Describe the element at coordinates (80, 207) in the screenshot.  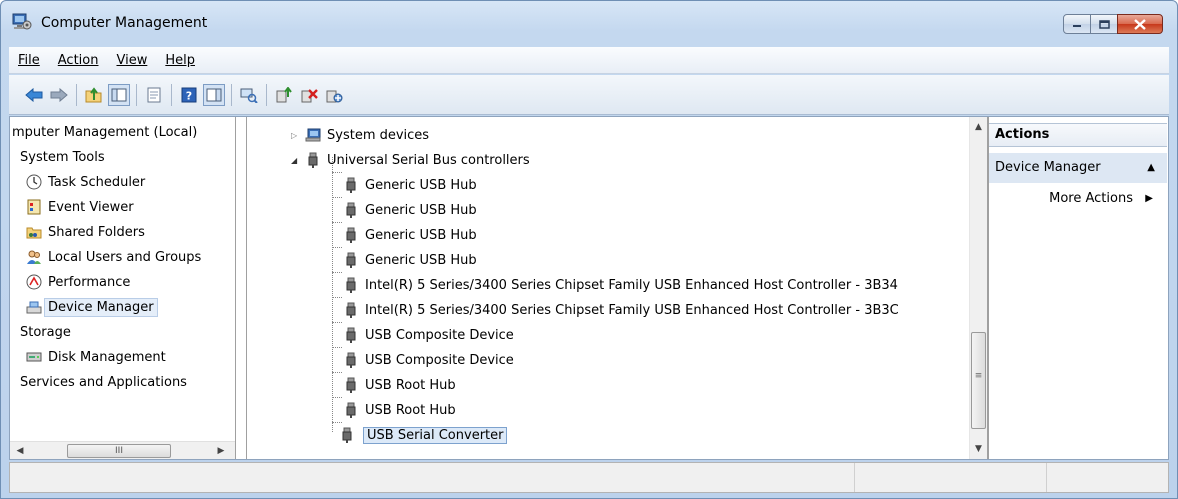
I see `tree-item-event-viewer: Event Viewer` at that location.